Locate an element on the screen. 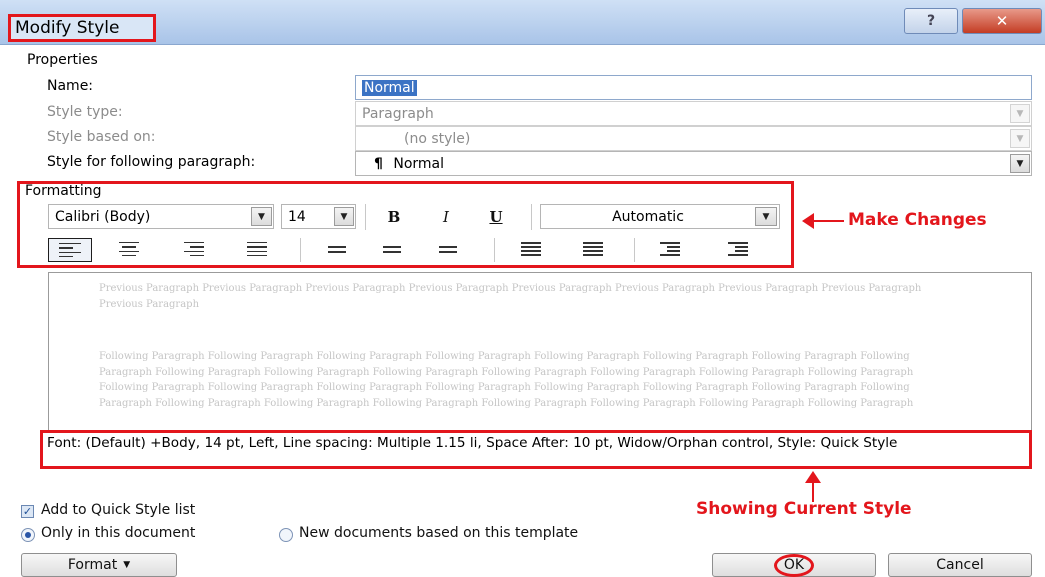  underline-button: U is located at coordinates (496, 217).